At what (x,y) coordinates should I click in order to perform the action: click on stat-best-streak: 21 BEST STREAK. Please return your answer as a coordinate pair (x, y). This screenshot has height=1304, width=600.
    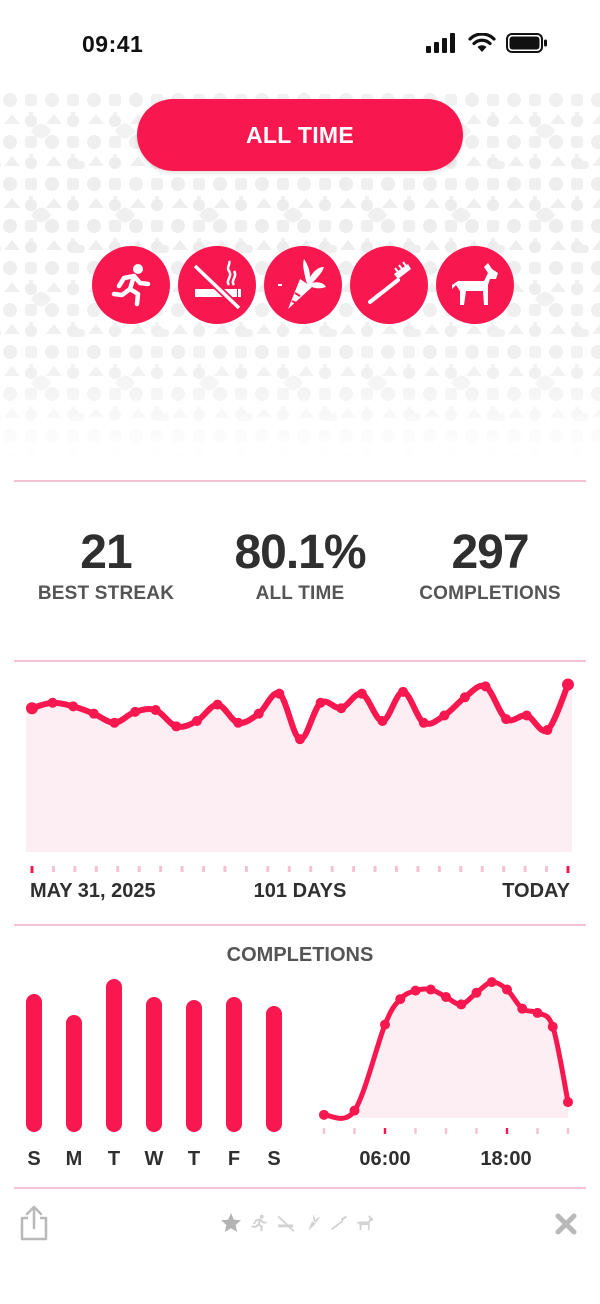
    Looking at the image, I should click on (106, 565).